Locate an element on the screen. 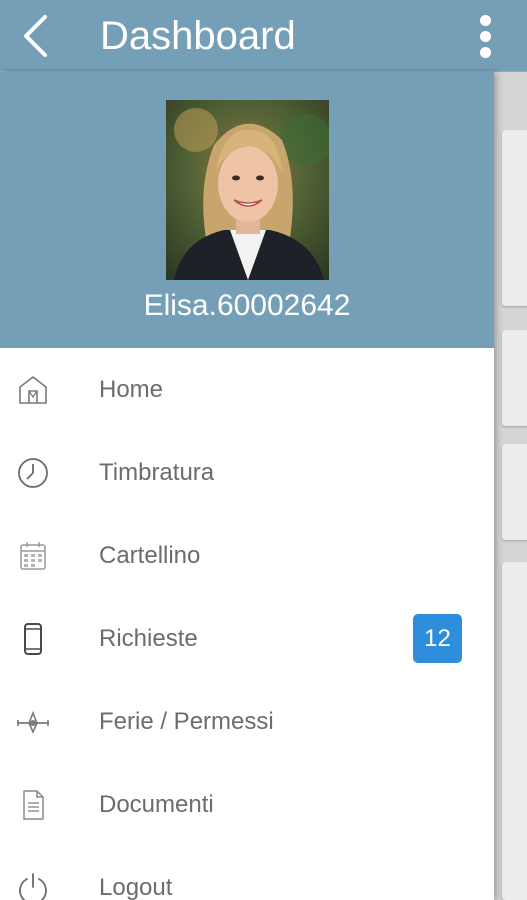 The width and height of the screenshot is (527, 900). calendar-icon is located at coordinates (33, 556).